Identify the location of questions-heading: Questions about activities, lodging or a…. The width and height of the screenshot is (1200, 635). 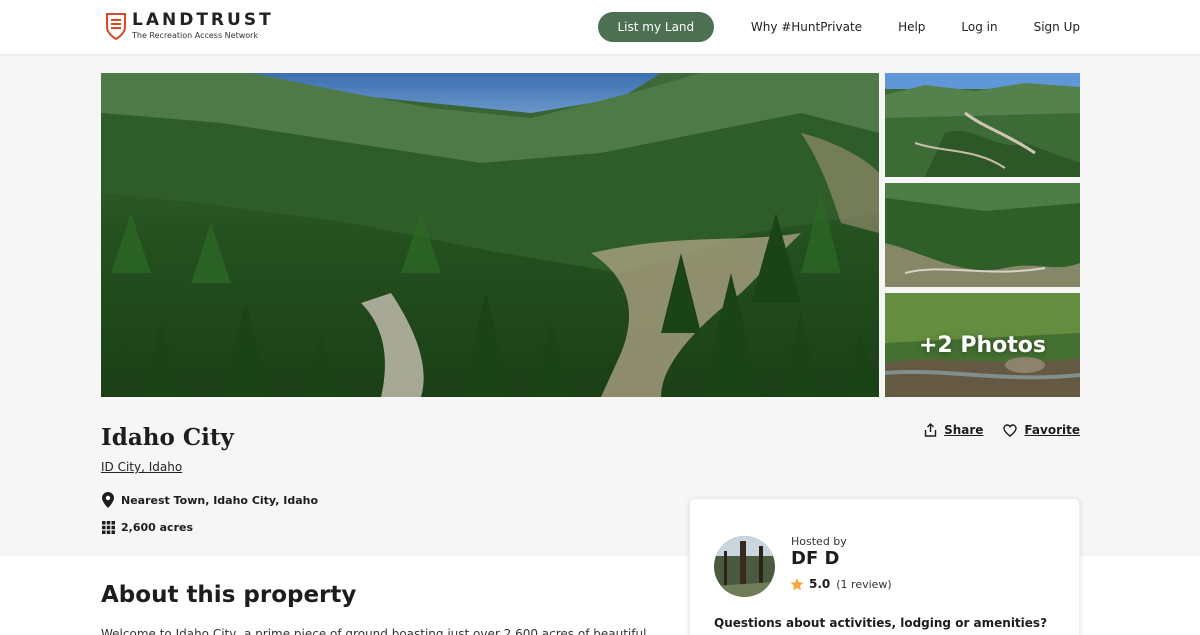
(881, 623).